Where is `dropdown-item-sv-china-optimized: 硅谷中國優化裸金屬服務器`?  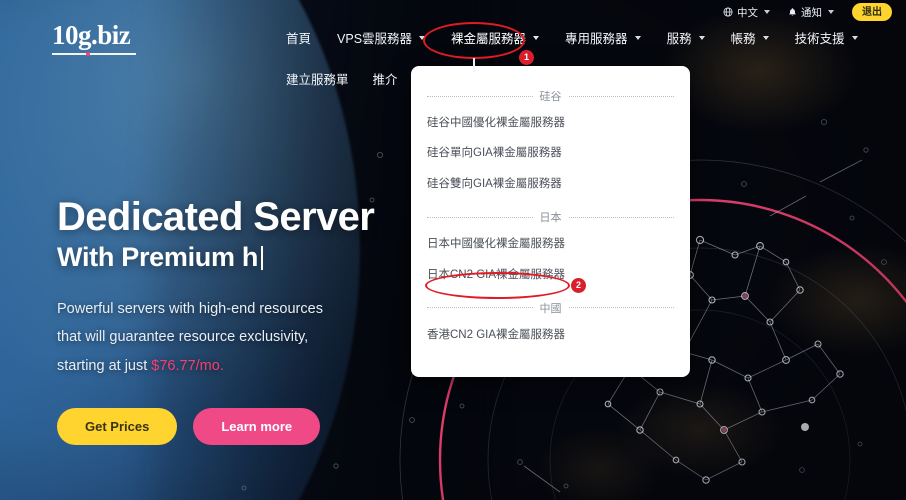 dropdown-item-sv-china-optimized: 硅谷中國優化裸金屬服務器 is located at coordinates (550, 123).